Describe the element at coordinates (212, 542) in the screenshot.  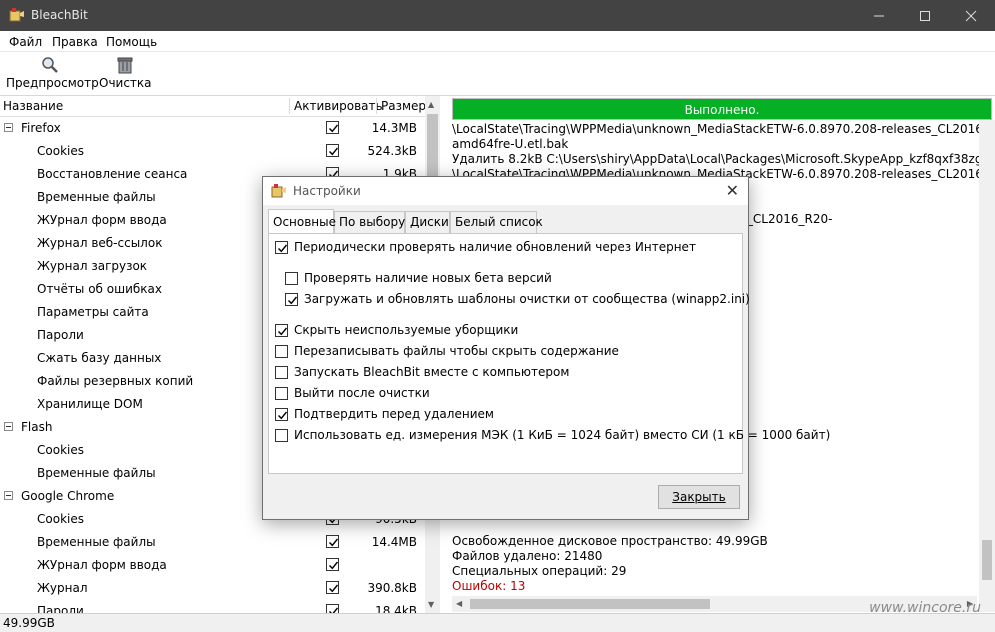
I see `tree-item-row: Временные файлы 14.4MB` at that location.